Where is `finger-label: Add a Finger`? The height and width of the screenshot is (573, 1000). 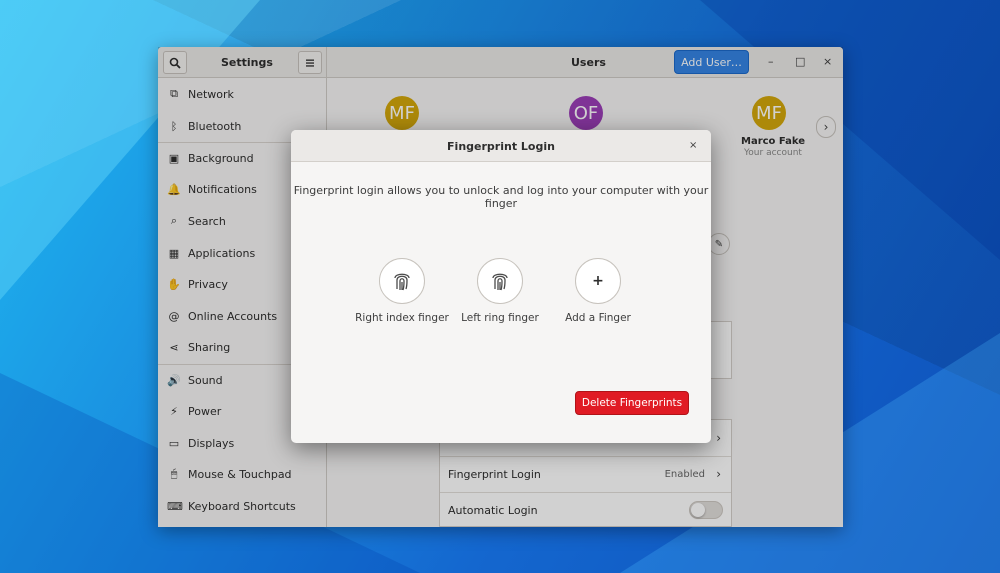
finger-label: Add a Finger is located at coordinates (598, 318).